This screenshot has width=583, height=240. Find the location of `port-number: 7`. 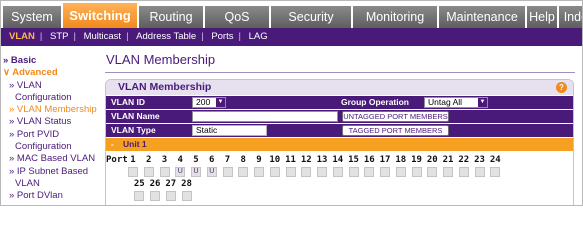

port-number: 7 is located at coordinates (227, 160).